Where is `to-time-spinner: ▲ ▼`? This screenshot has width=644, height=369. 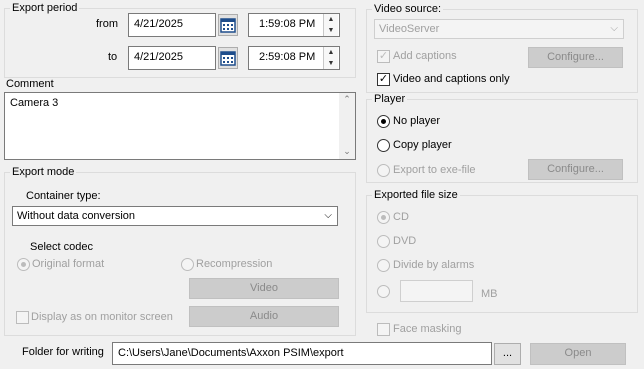 to-time-spinner: ▲ ▼ is located at coordinates (330, 58).